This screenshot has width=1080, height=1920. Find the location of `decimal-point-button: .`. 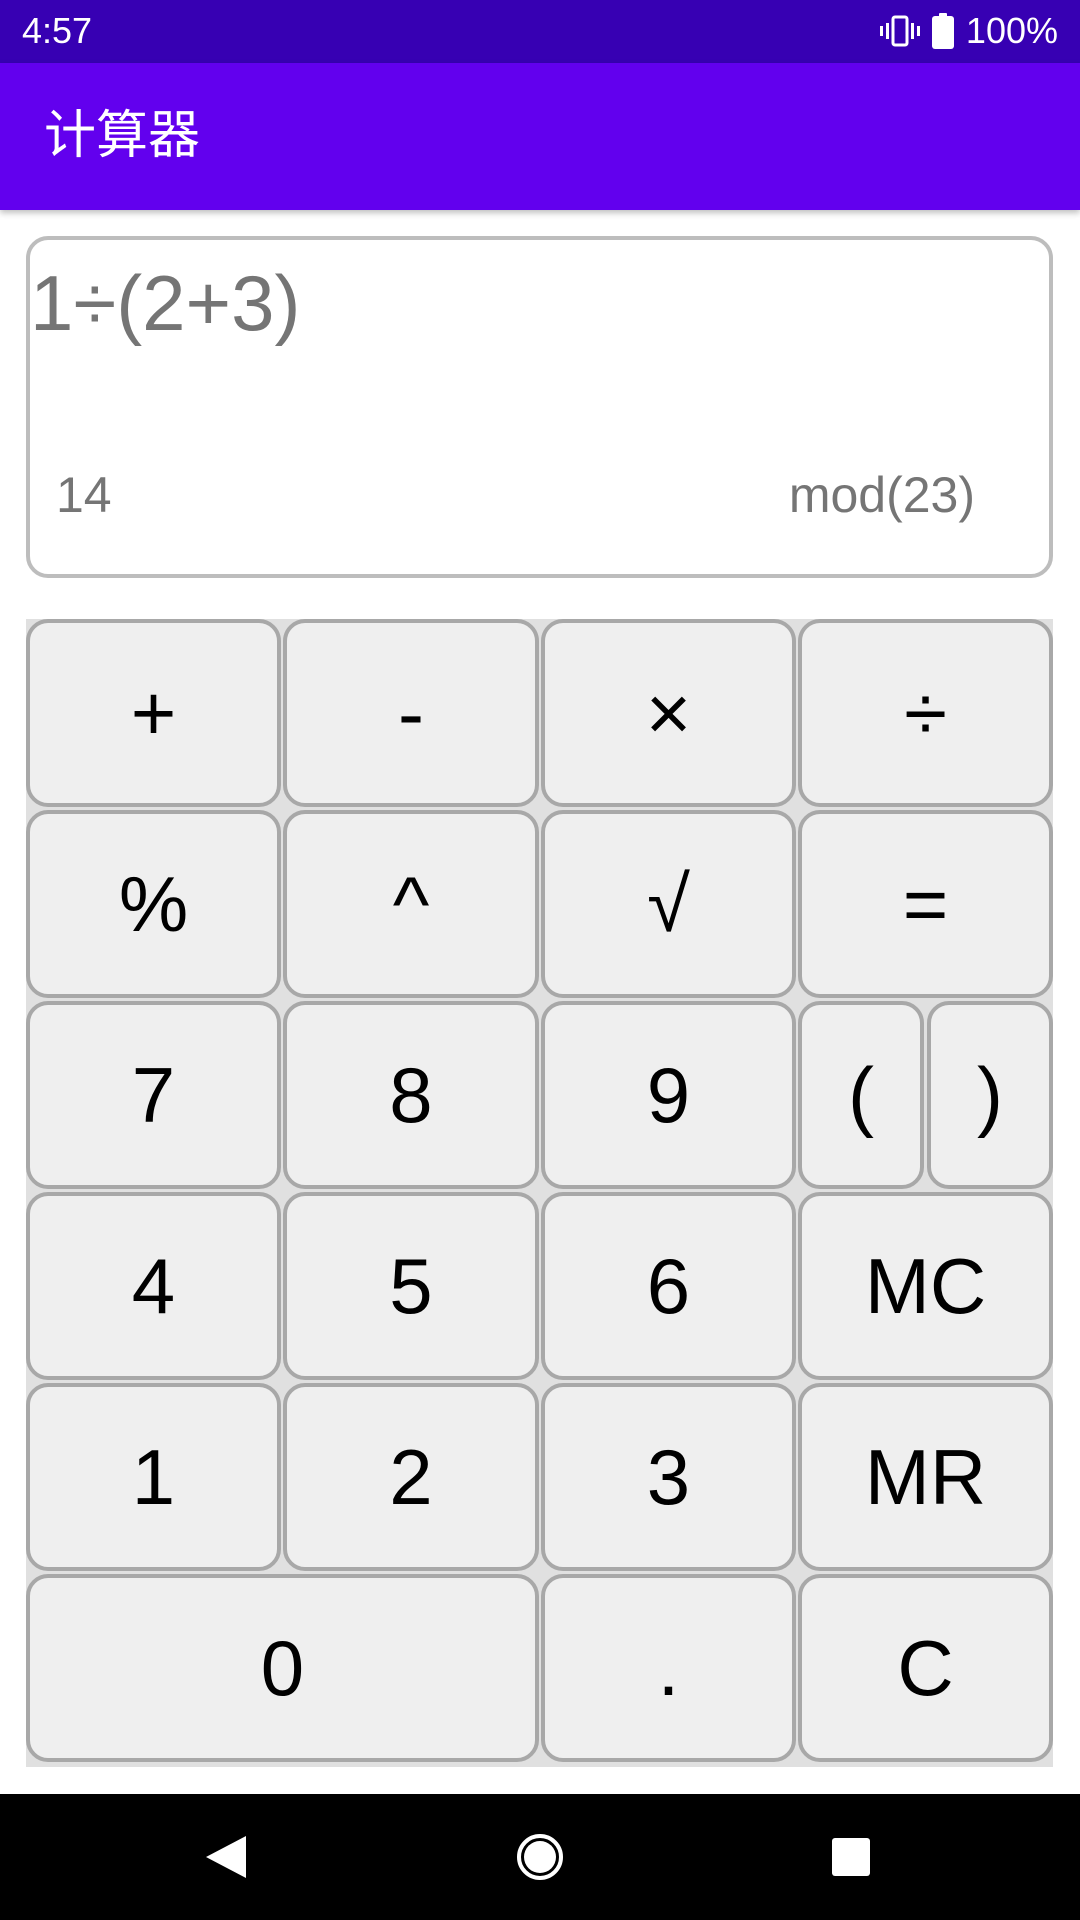

decimal-point-button: . is located at coordinates (668, 1668).